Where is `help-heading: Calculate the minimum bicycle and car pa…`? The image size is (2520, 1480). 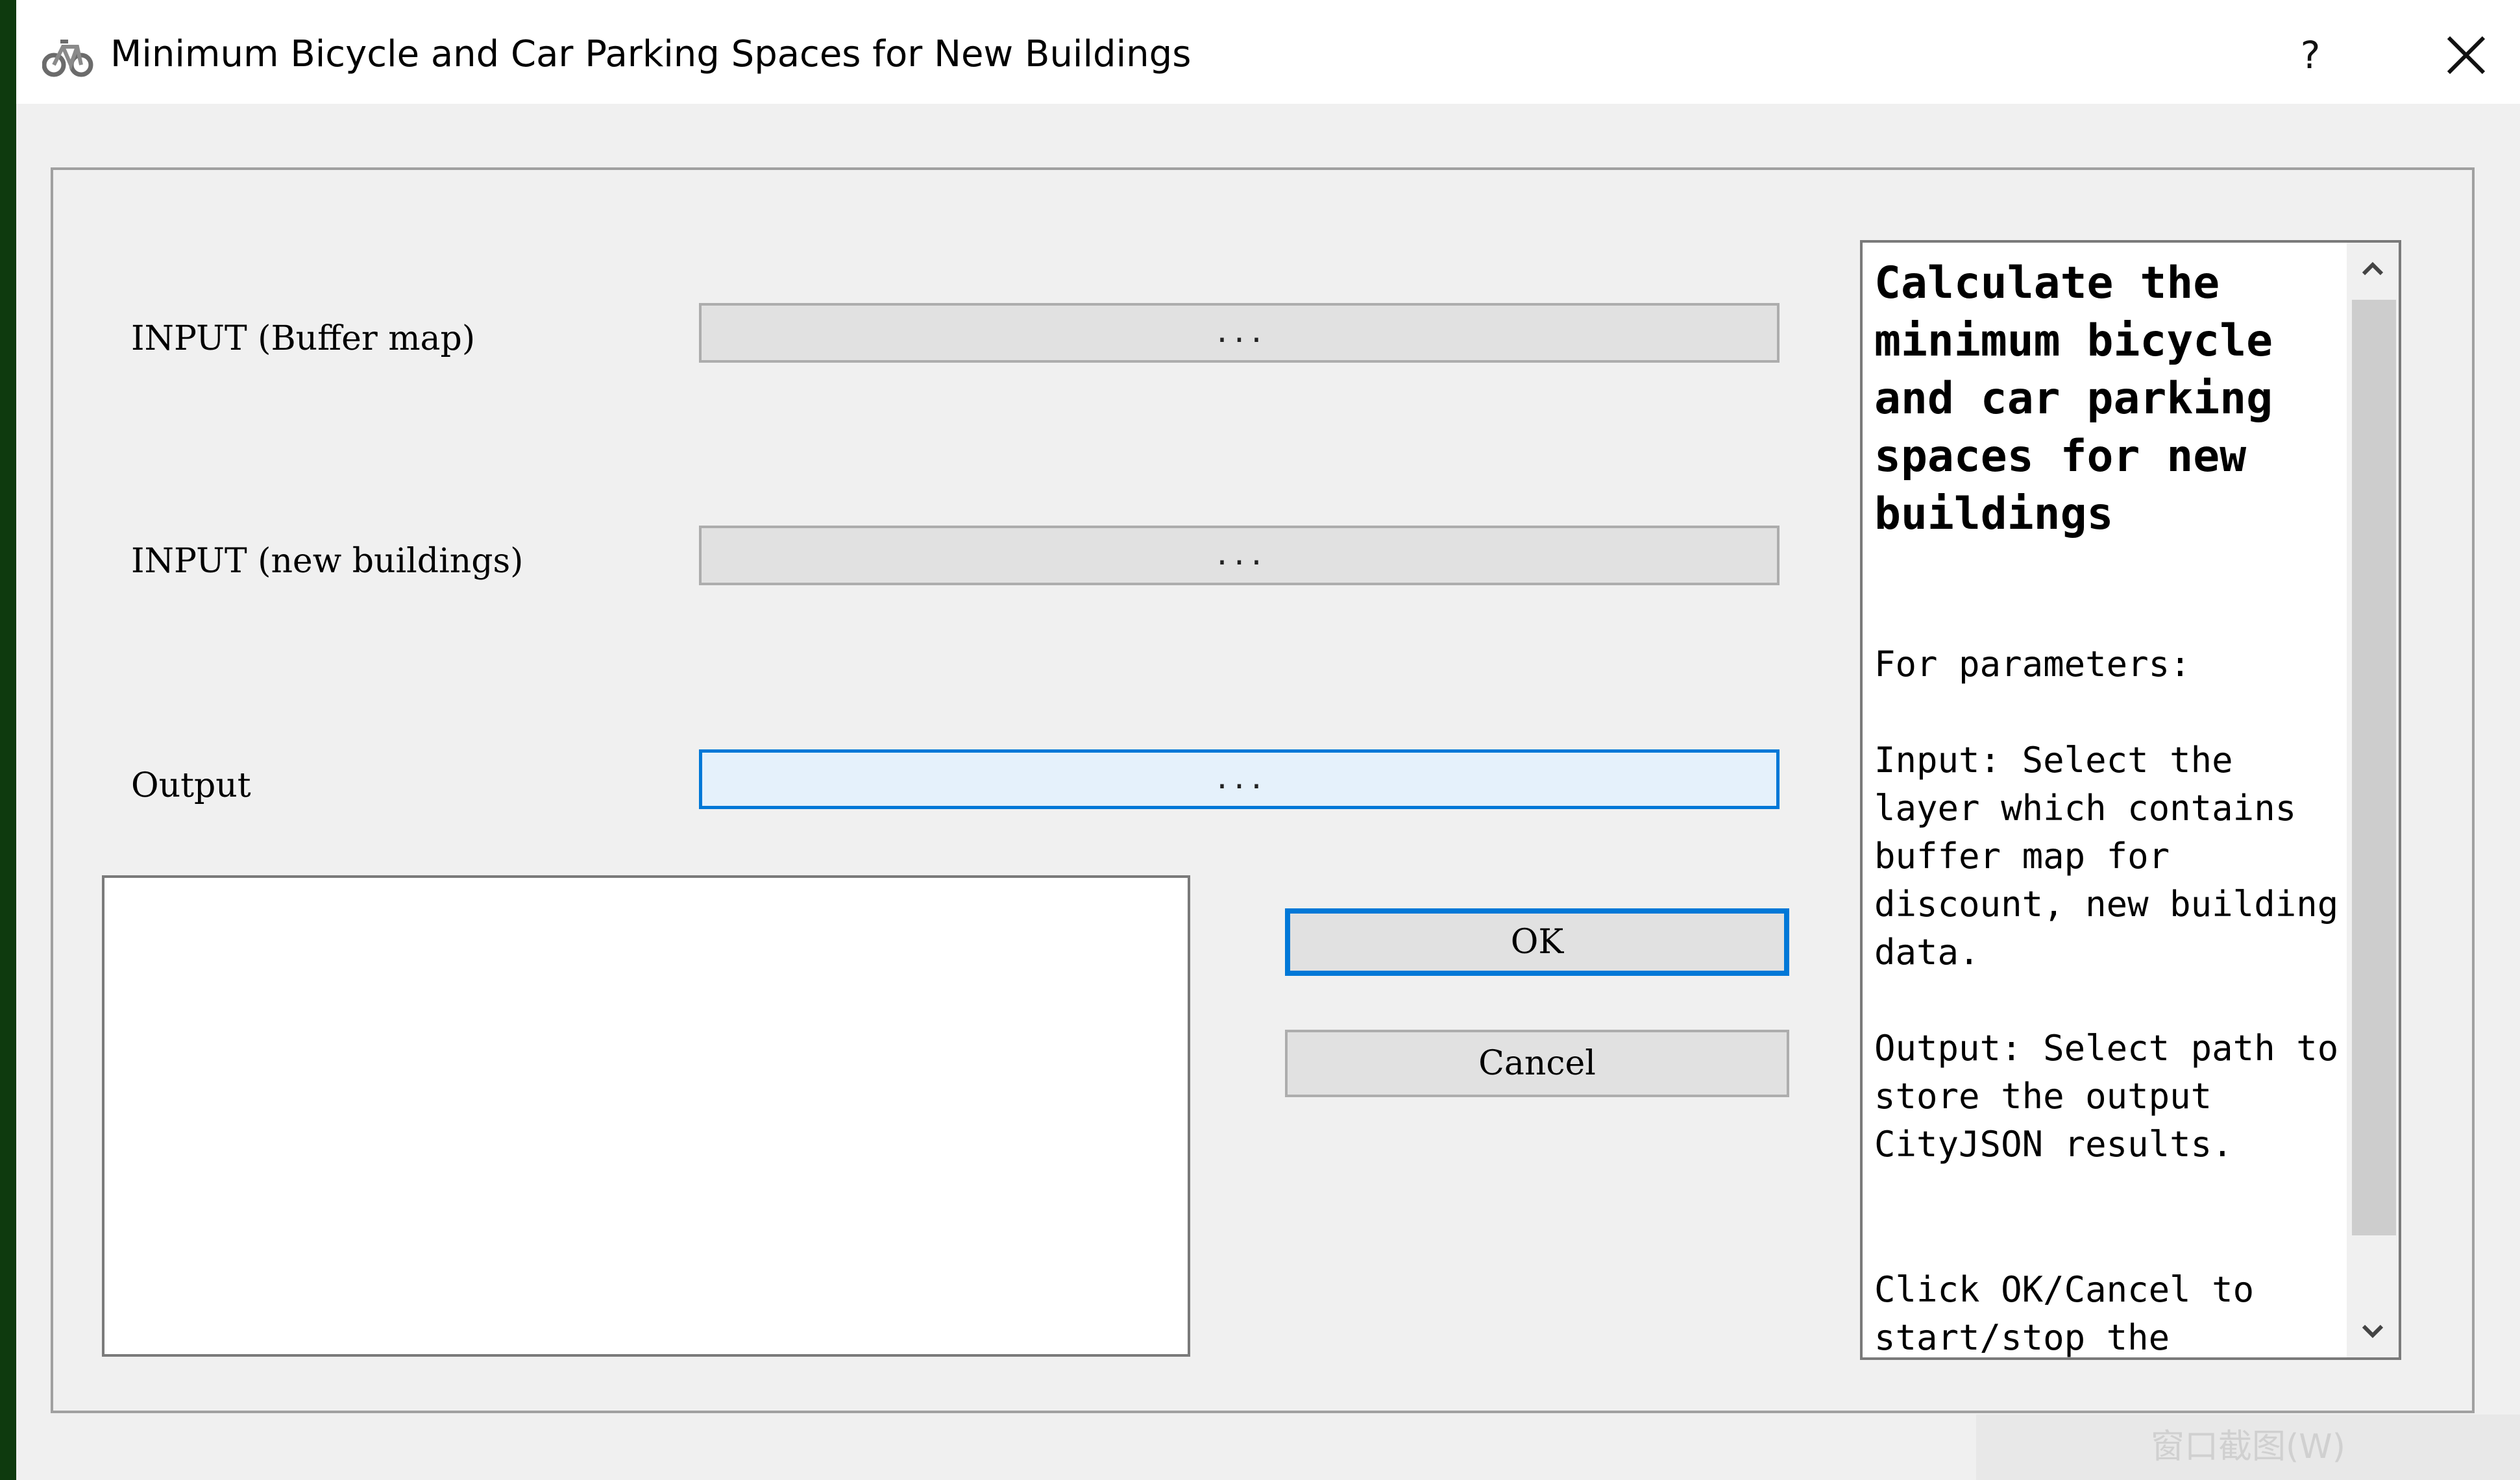
help-heading: Calculate the minimum bicycle and car pa… is located at coordinates (2073, 399).